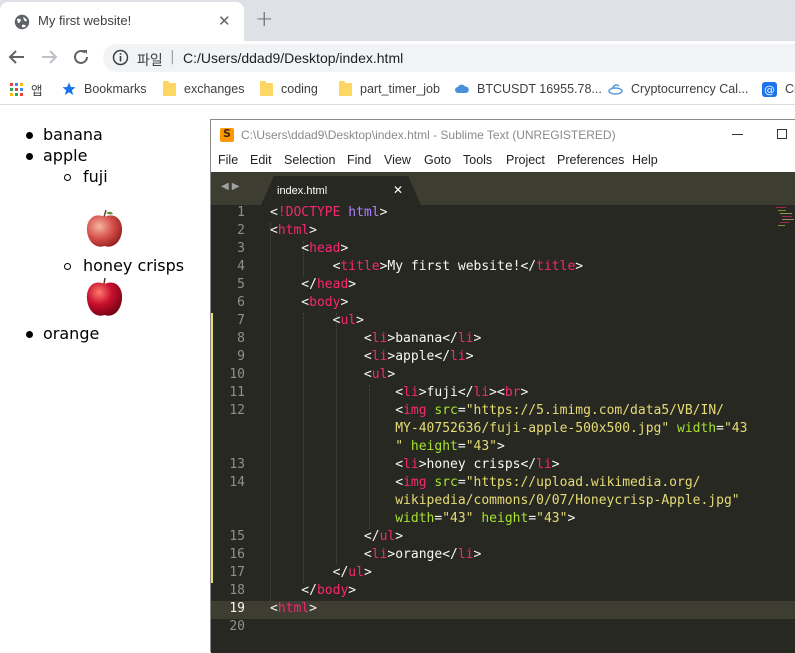 The height and width of the screenshot is (653, 795). Describe the element at coordinates (16, 89) in the screenshot. I see `apps-grid-icon` at that location.